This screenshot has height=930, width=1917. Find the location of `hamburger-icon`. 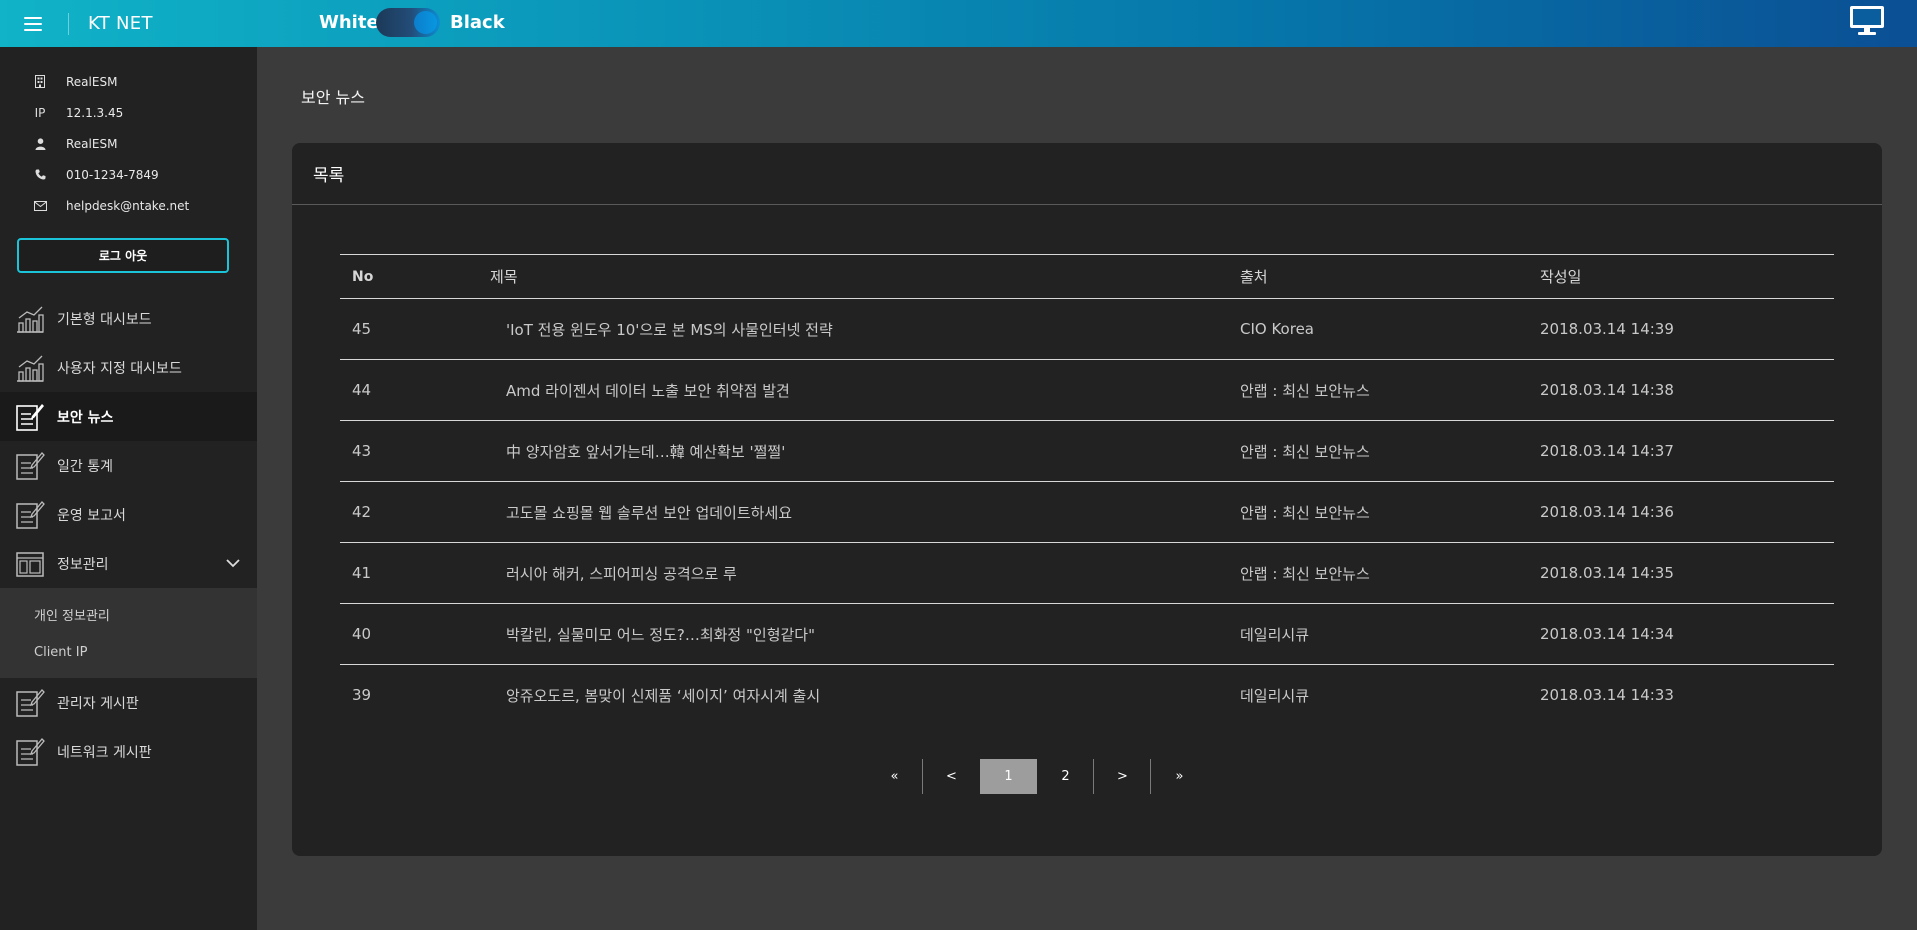

hamburger-icon is located at coordinates (33, 23).